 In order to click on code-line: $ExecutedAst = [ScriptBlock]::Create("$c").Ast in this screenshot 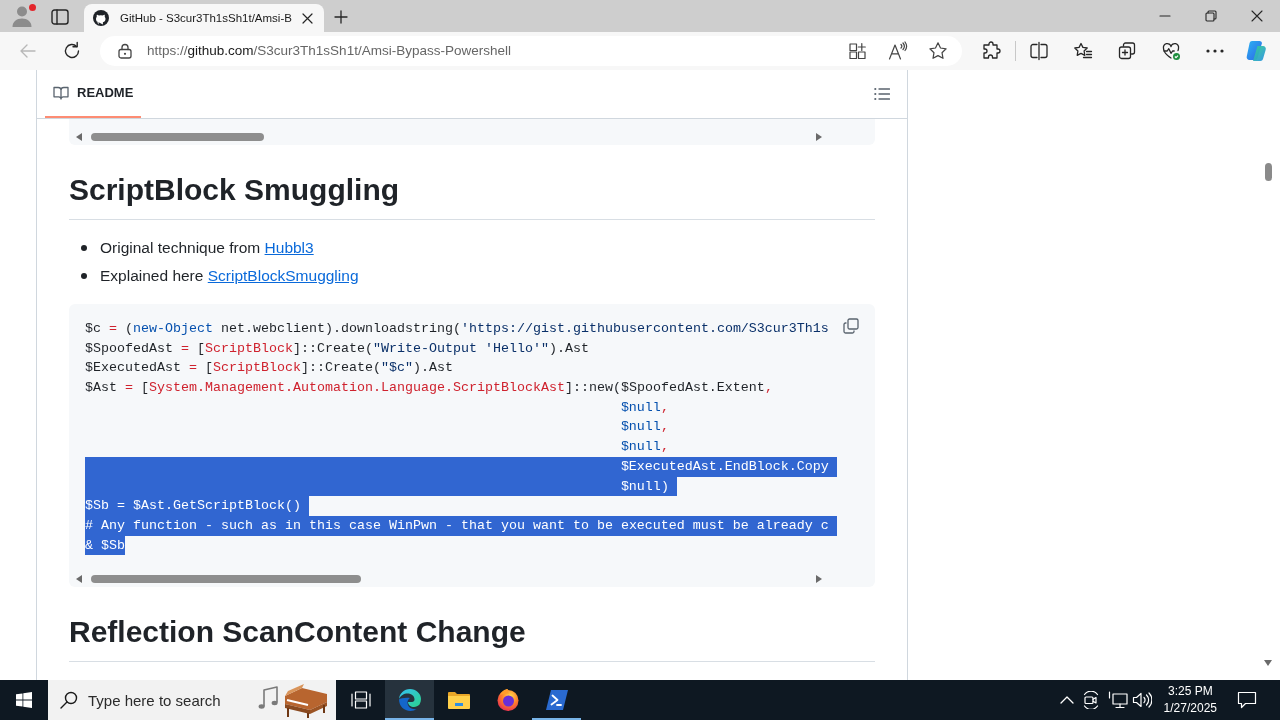, I will do `click(269, 368)`.